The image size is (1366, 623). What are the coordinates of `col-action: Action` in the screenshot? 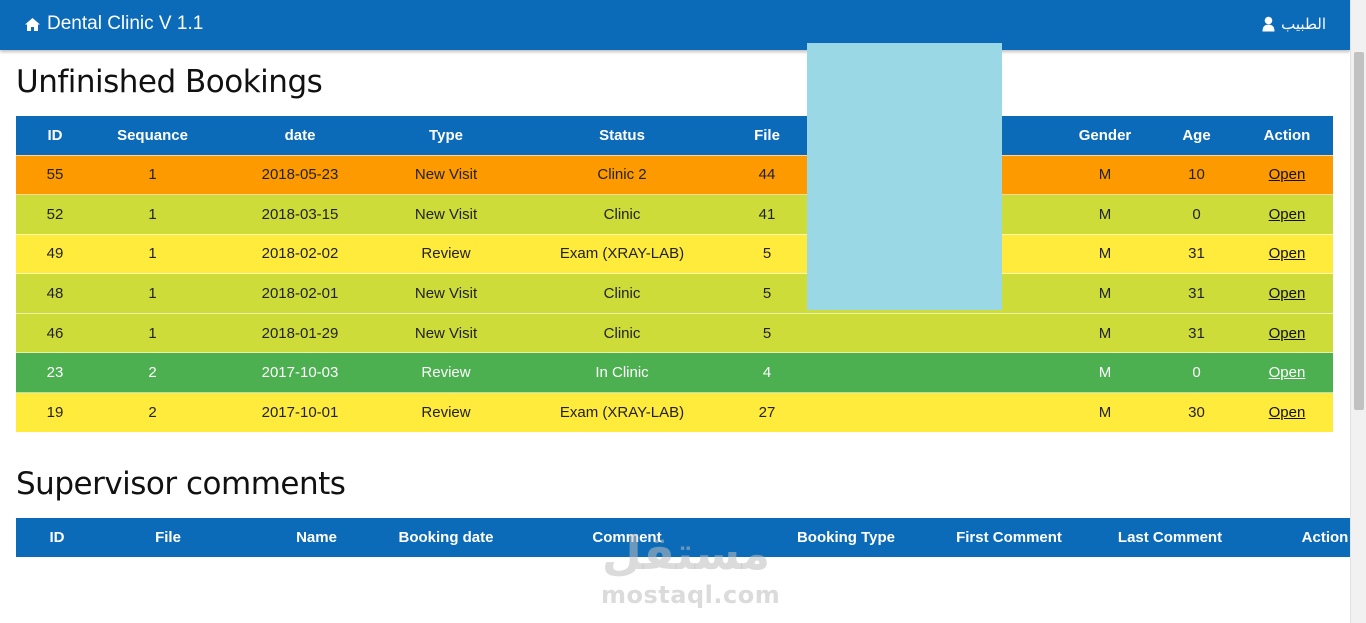 It's located at (1287, 135).